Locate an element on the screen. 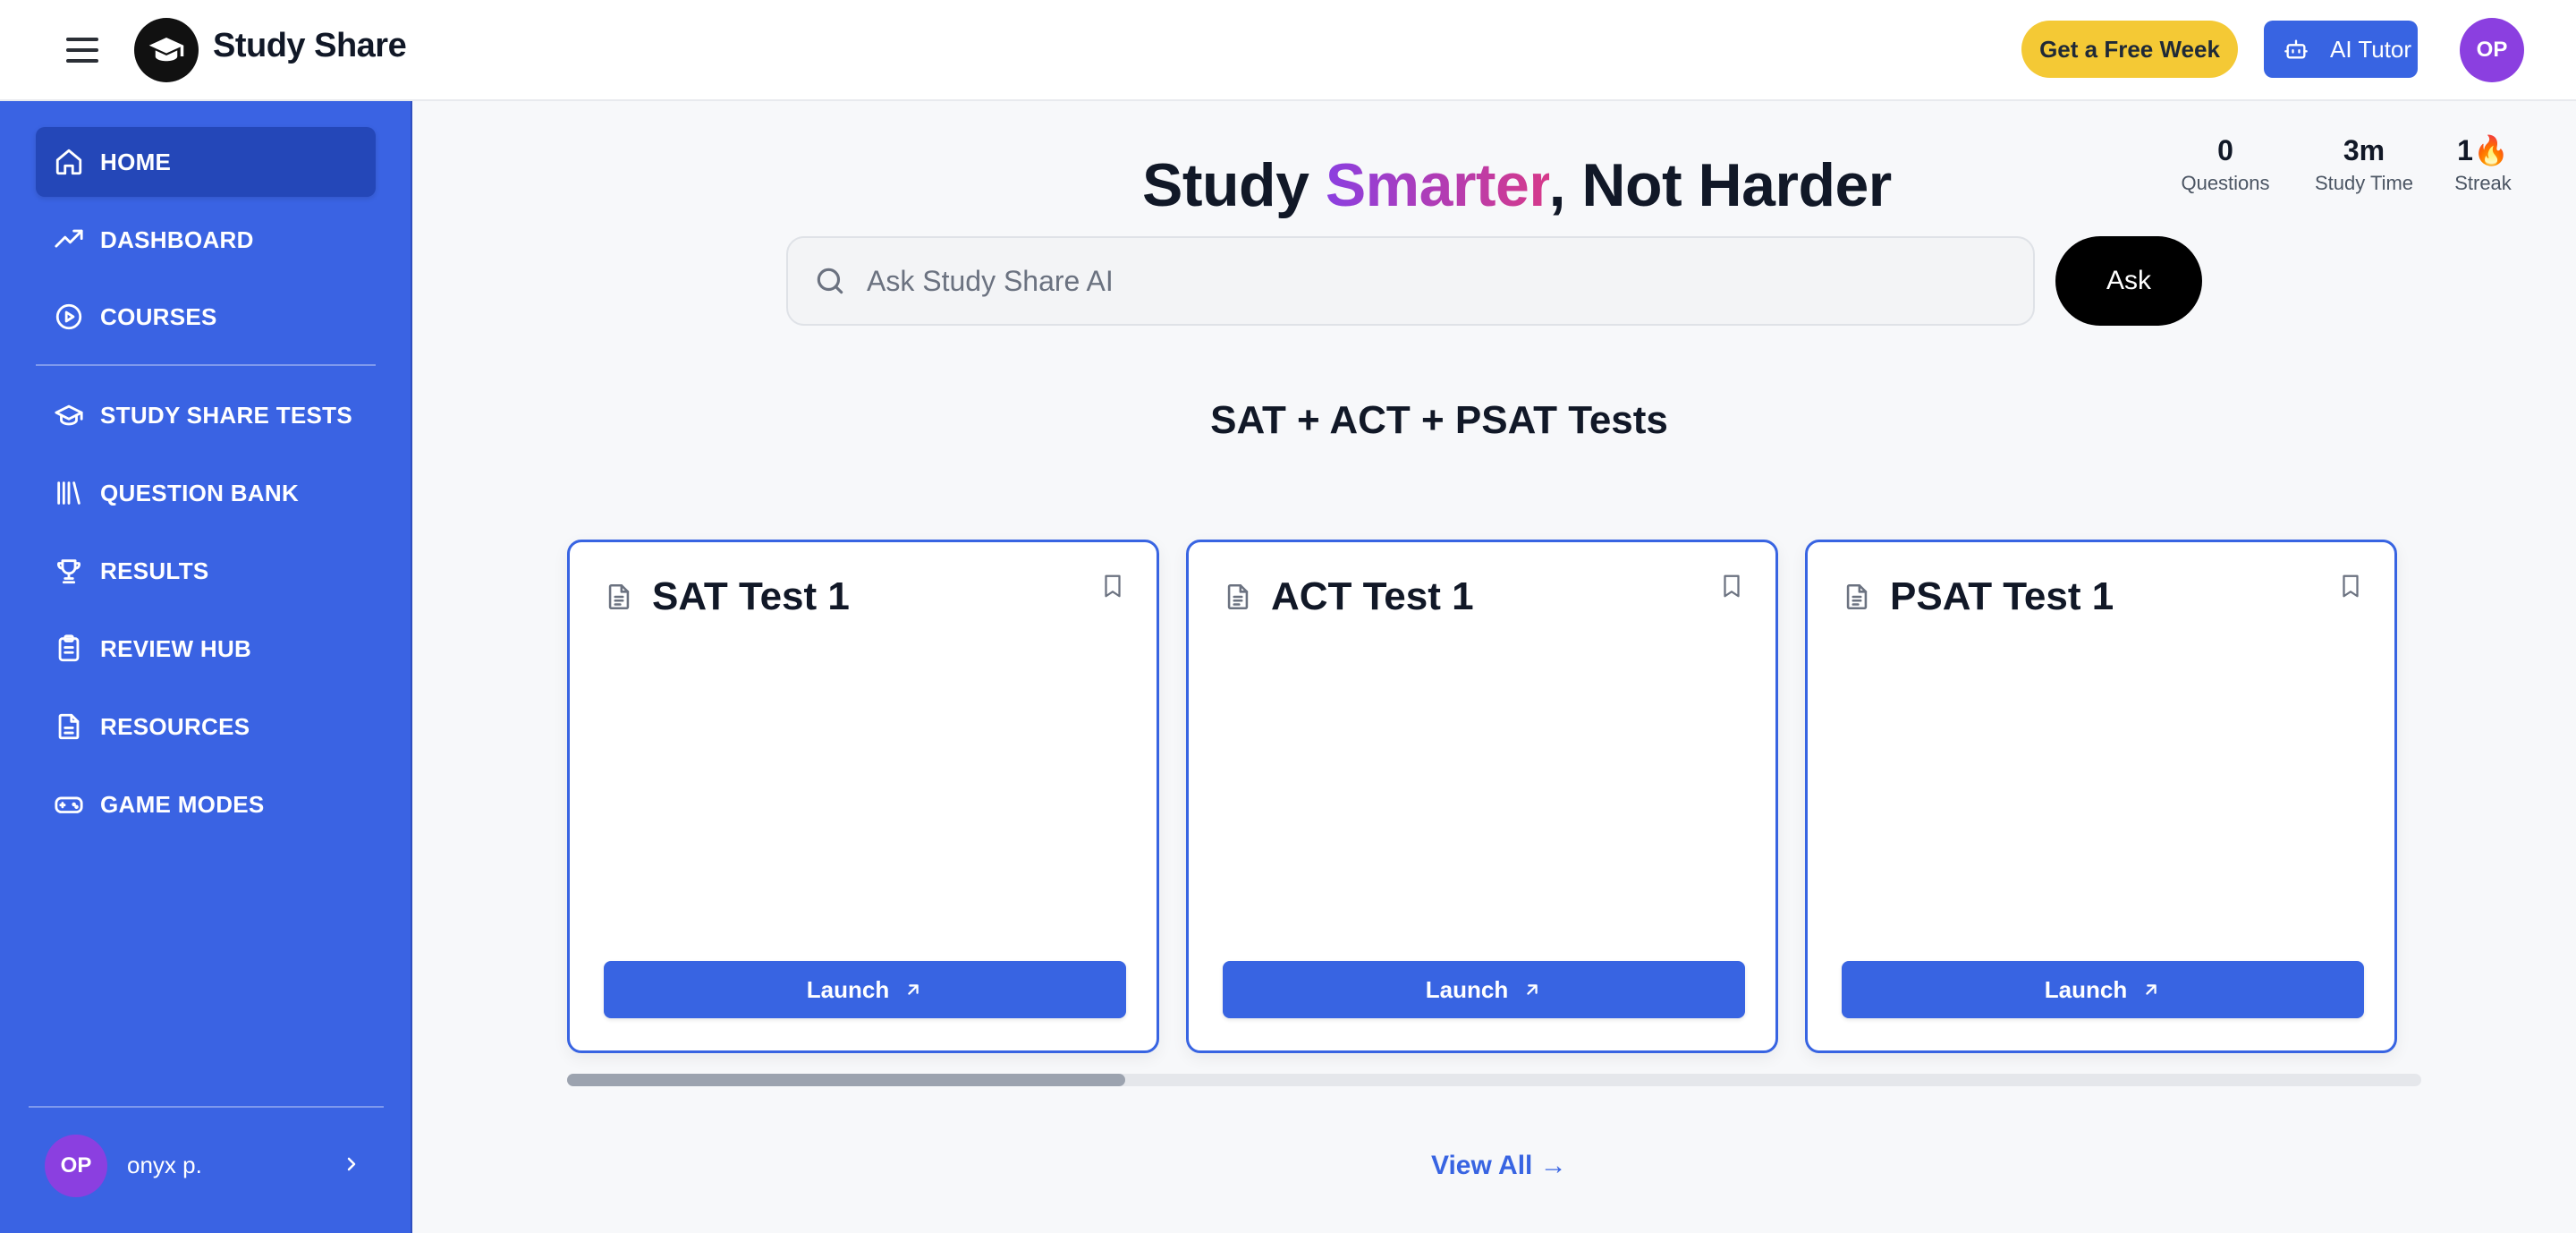 Image resolution: width=2576 pixels, height=1233 pixels. stat-questions: 0 Questions is located at coordinates (2225, 163).